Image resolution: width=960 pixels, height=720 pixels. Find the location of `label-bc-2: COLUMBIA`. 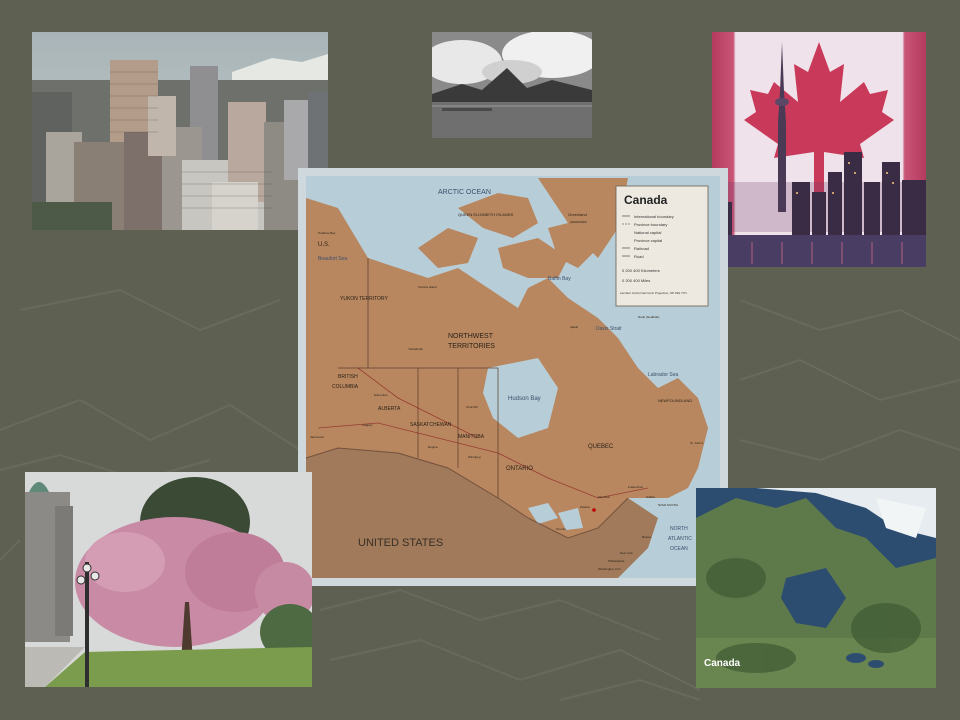

label-bc-2: COLUMBIA is located at coordinates (345, 387).